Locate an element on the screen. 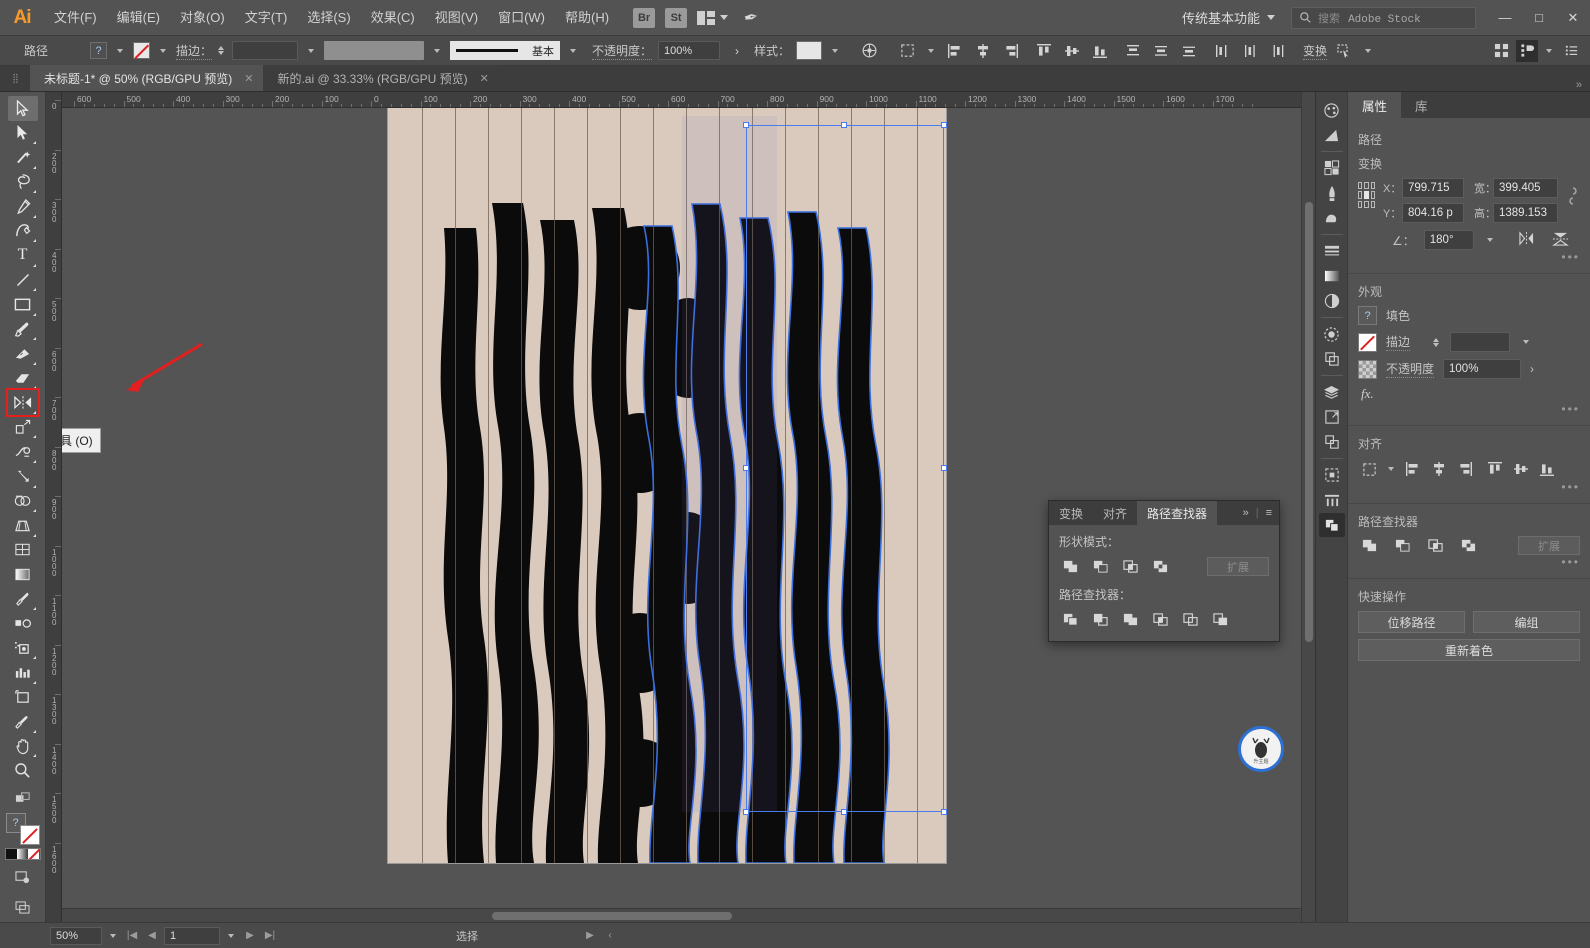 Image resolution: width=1590 pixels, height=948 pixels. menu-effect: 效果(C) is located at coordinates (393, 18).